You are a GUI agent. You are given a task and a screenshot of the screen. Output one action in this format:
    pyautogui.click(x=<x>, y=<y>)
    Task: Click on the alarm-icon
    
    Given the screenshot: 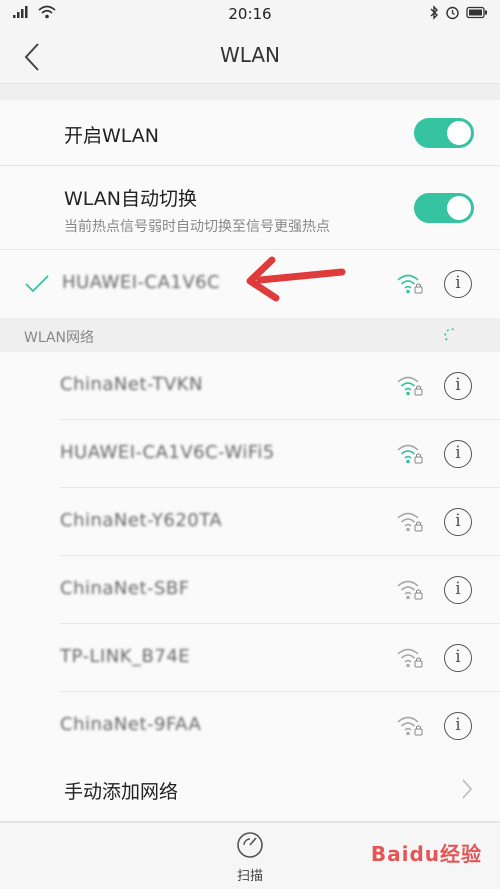 What is the action you would take?
    pyautogui.click(x=452, y=13)
    